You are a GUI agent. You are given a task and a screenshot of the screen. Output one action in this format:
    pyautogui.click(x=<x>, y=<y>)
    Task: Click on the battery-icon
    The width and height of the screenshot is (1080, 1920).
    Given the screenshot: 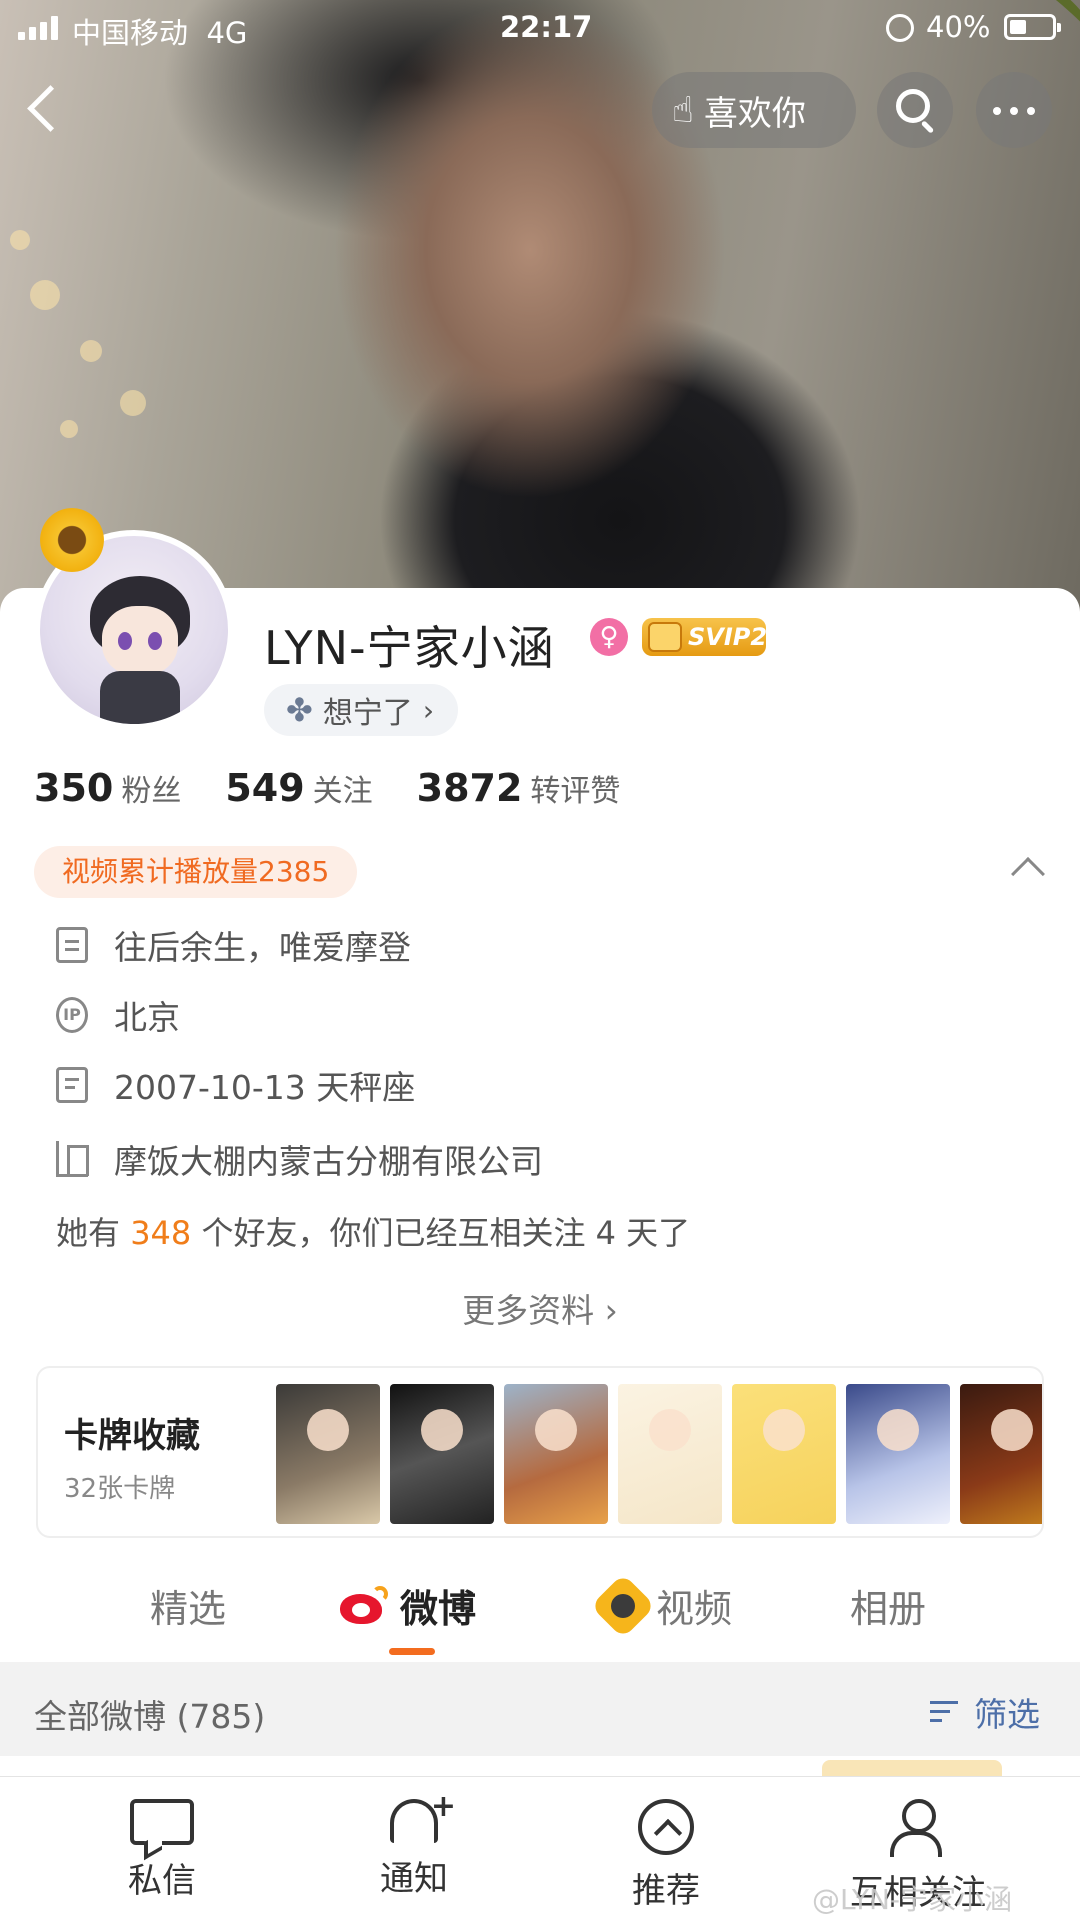 What is the action you would take?
    pyautogui.click(x=1032, y=27)
    